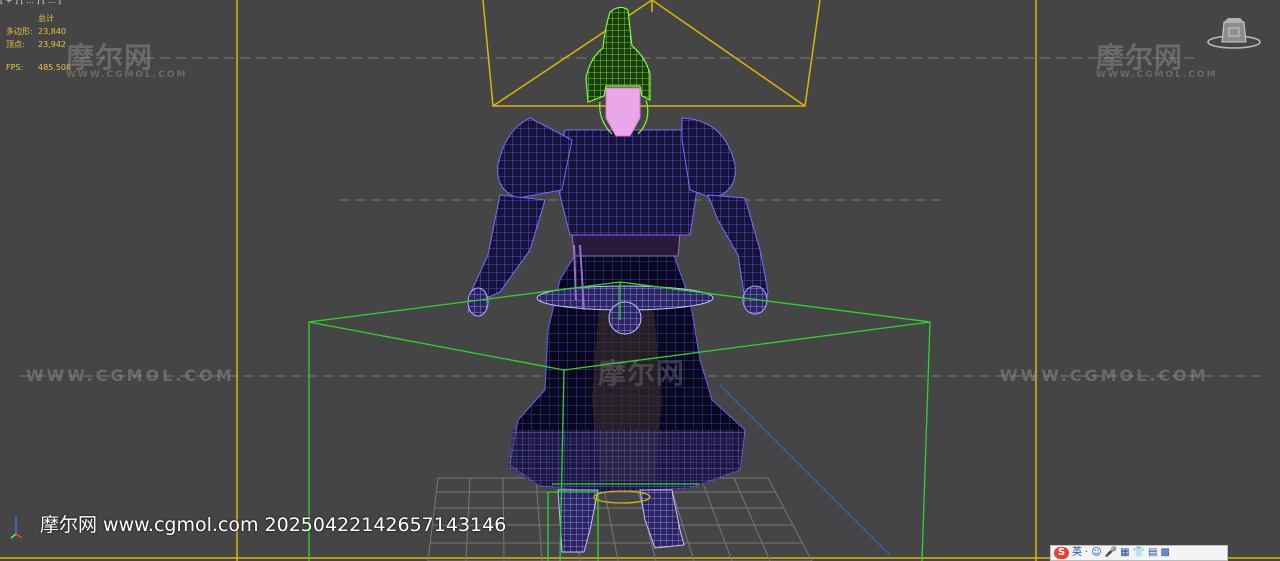 This screenshot has height=561, width=1280. What do you see at coordinates (1096, 553) in the screenshot?
I see `ime-emoji-icon: ☺` at bounding box center [1096, 553].